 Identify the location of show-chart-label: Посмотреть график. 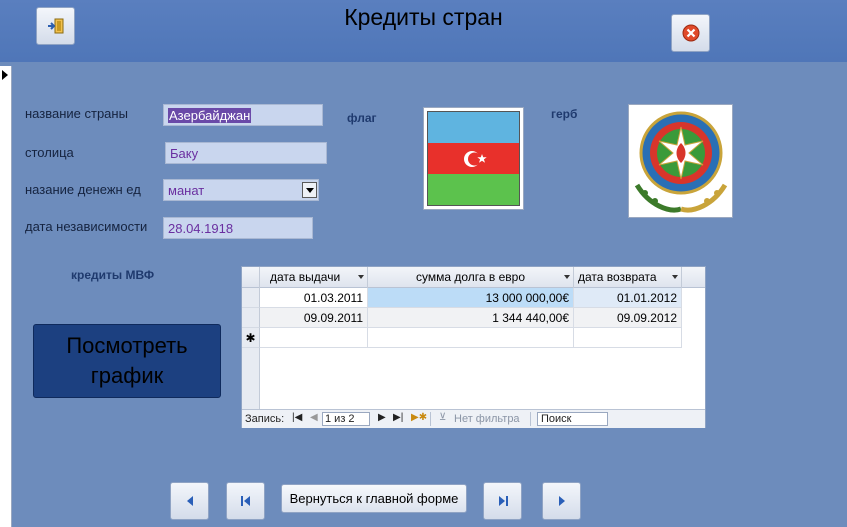
(127, 360).